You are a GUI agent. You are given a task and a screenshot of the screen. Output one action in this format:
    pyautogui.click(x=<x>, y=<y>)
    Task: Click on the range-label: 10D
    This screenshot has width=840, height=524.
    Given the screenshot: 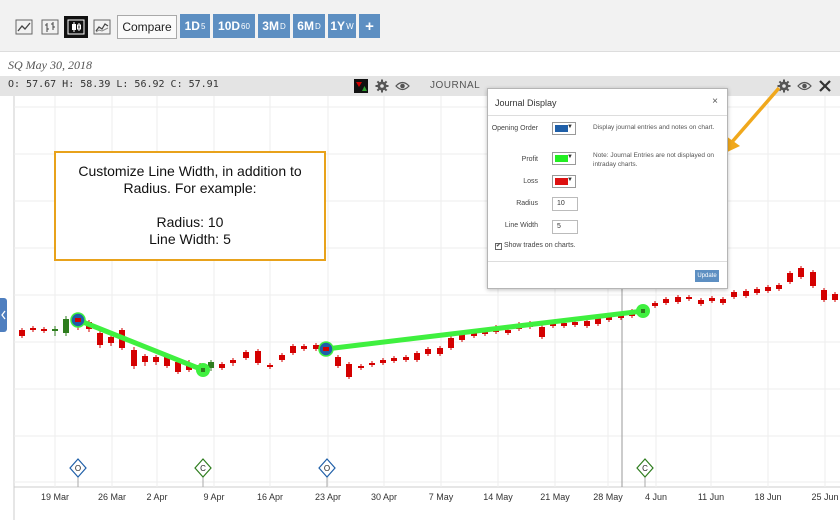 What is the action you would take?
    pyautogui.click(x=229, y=26)
    